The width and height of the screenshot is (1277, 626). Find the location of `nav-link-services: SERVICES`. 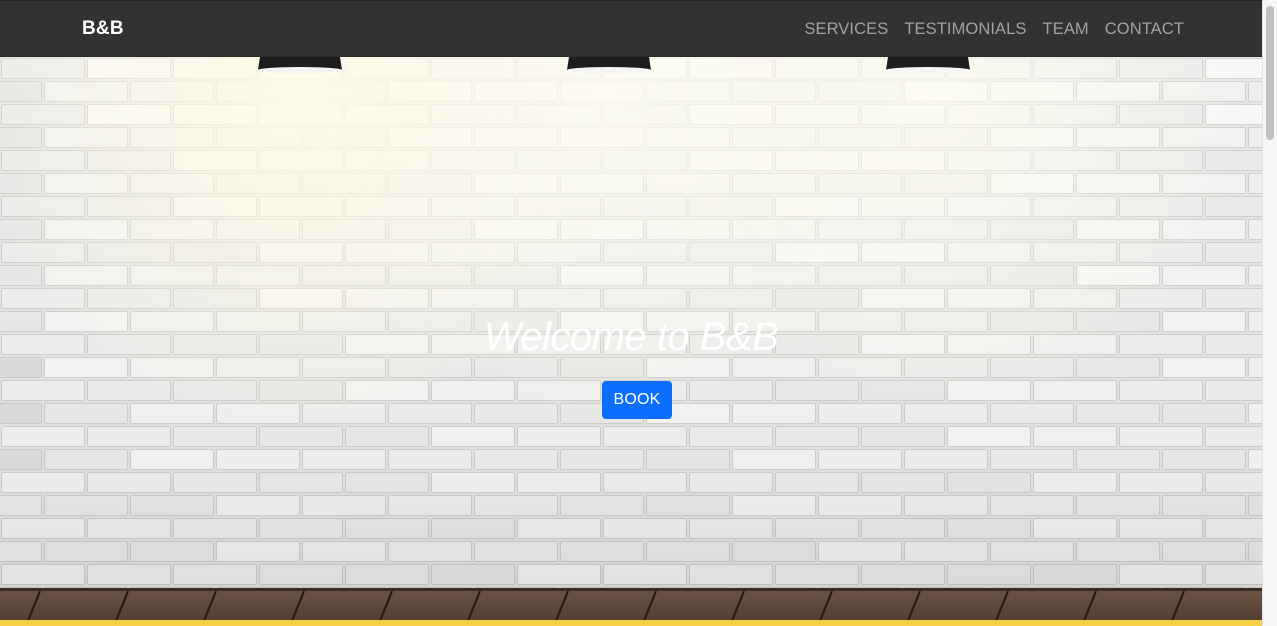

nav-link-services: SERVICES is located at coordinates (846, 29).